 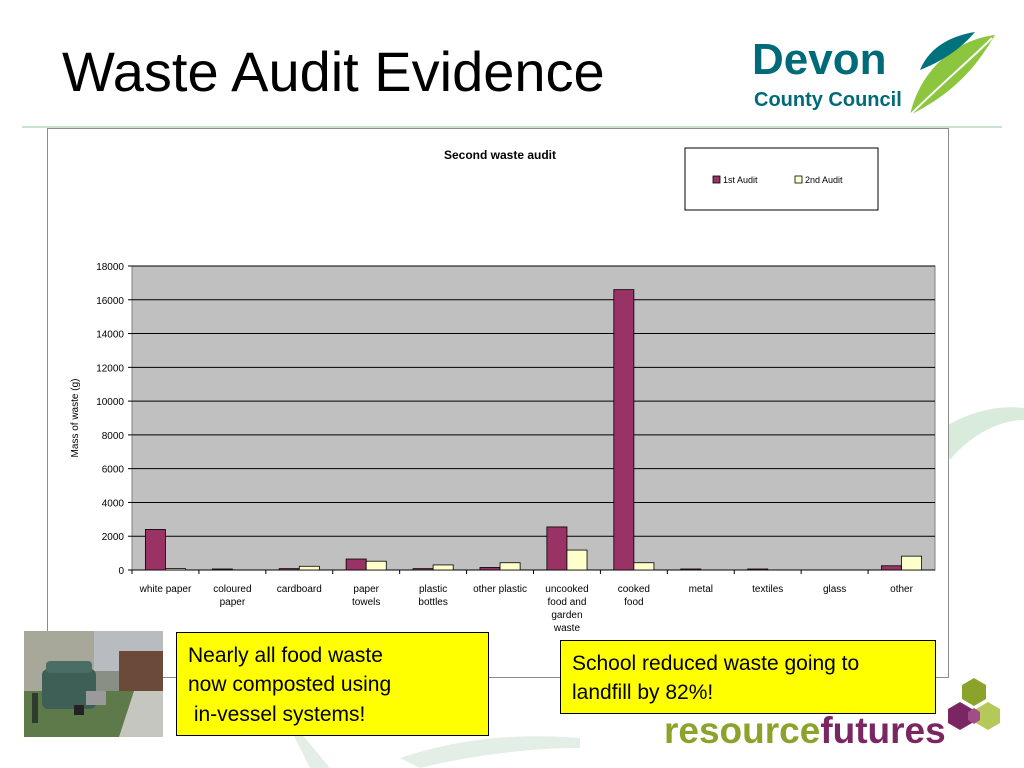 What do you see at coordinates (819, 59) in the screenshot?
I see `logo-devon-word: Devon` at bounding box center [819, 59].